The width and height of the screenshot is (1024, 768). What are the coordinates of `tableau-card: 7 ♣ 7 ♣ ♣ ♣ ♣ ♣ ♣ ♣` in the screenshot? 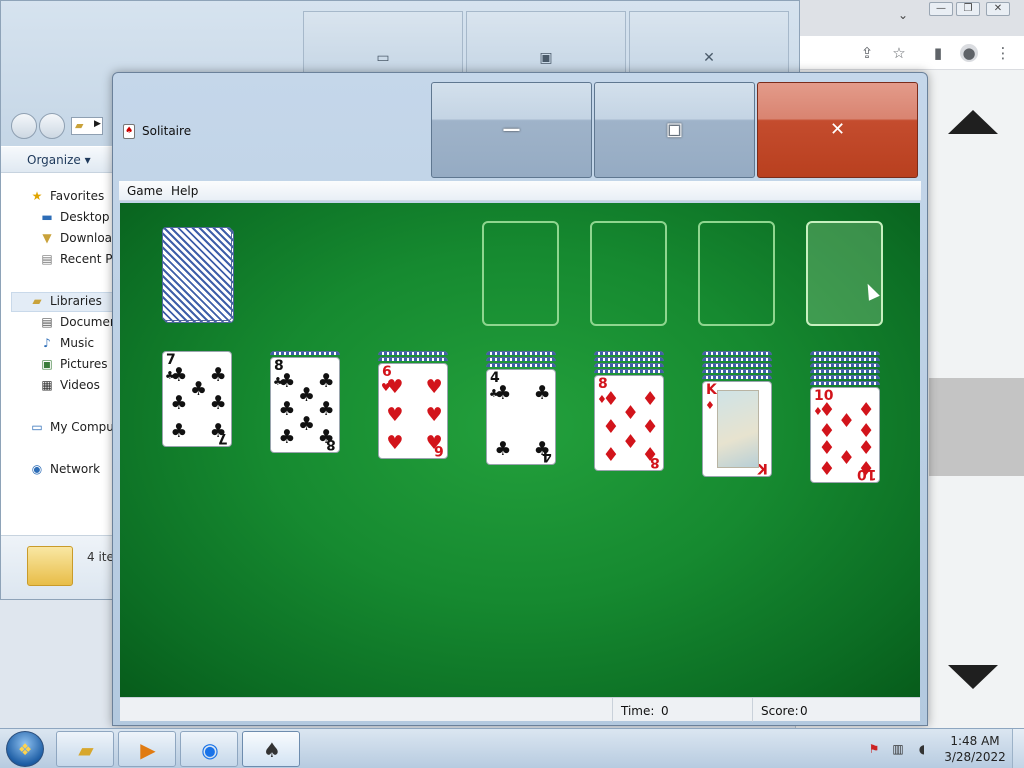 It's located at (197, 399).